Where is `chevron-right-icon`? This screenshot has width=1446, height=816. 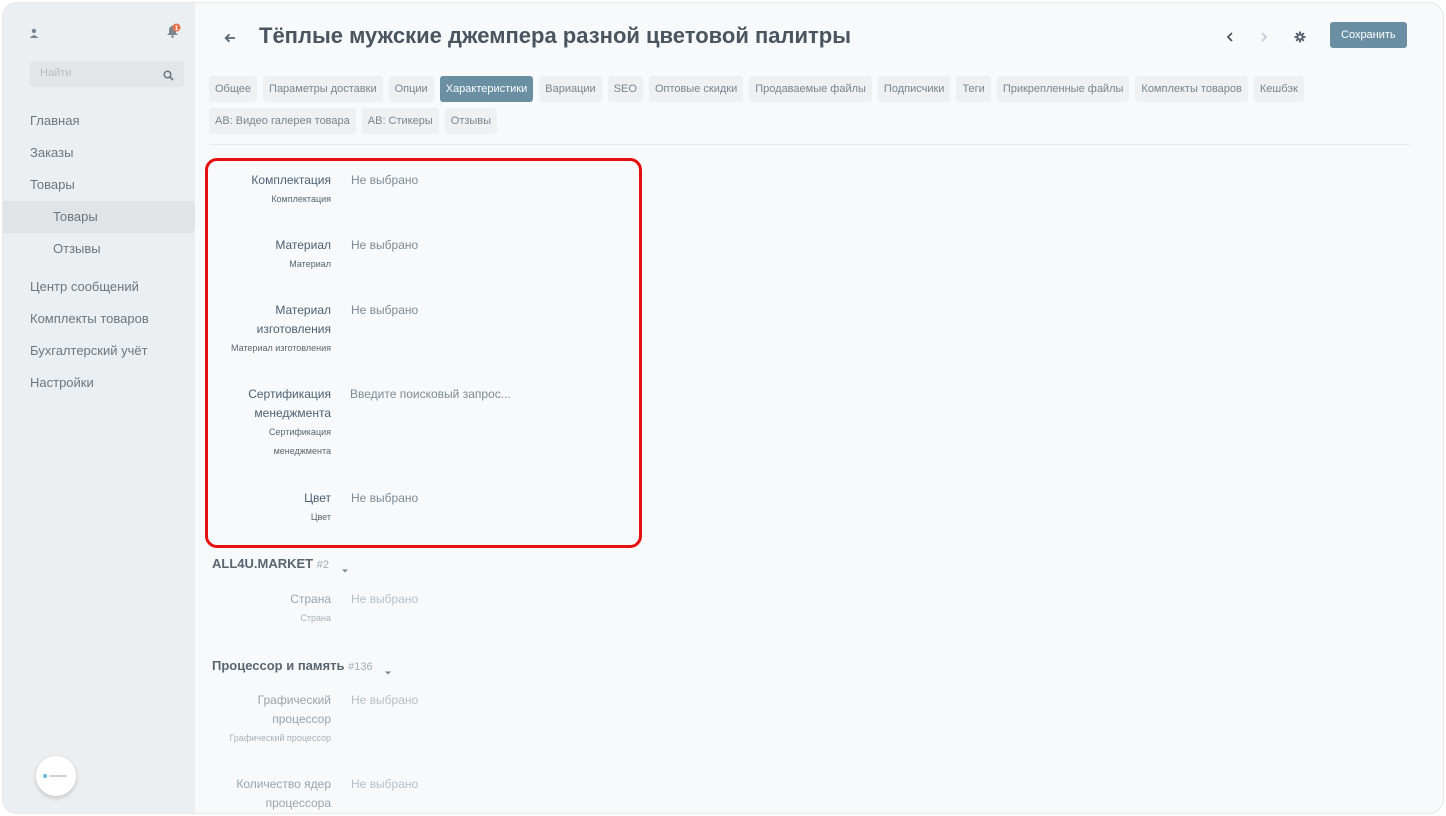 chevron-right-icon is located at coordinates (1264, 37).